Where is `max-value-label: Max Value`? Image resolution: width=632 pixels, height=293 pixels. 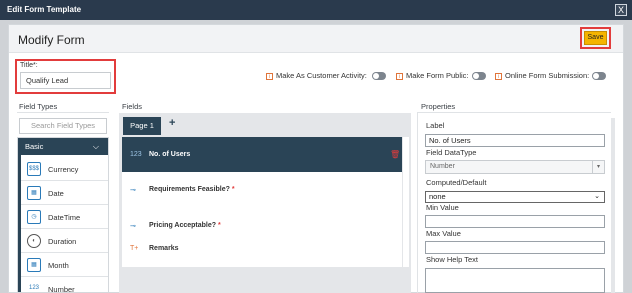
max-value-label: Max Value is located at coordinates (443, 233).